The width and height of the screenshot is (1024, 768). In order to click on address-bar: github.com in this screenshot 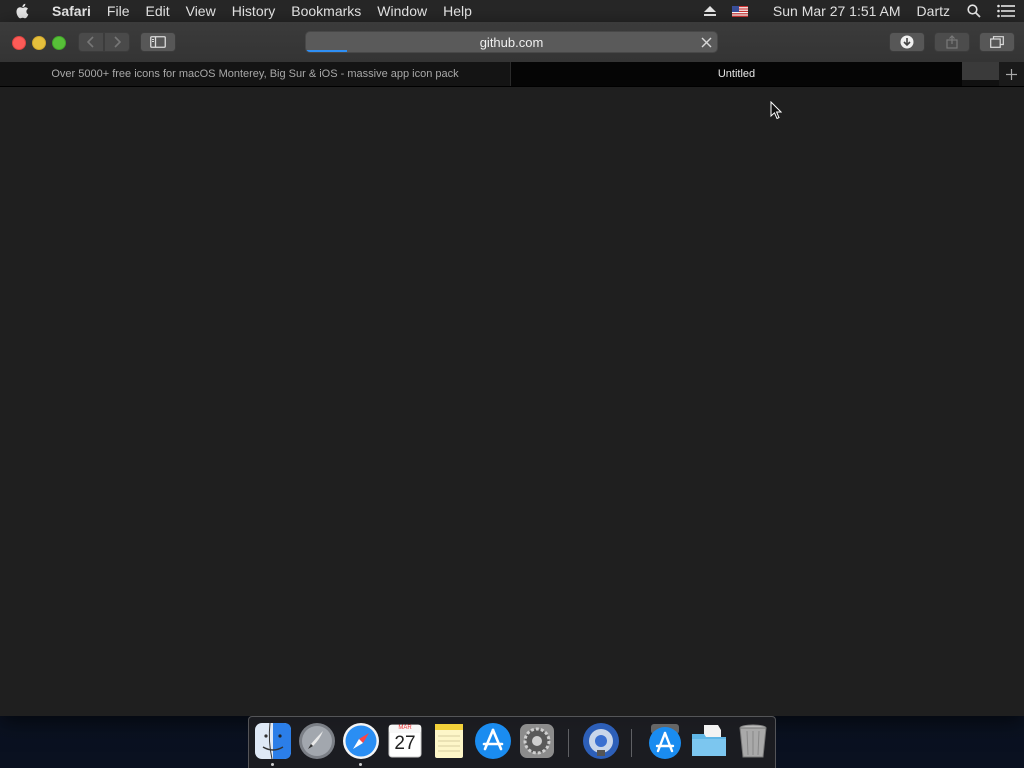, I will do `click(511, 42)`.